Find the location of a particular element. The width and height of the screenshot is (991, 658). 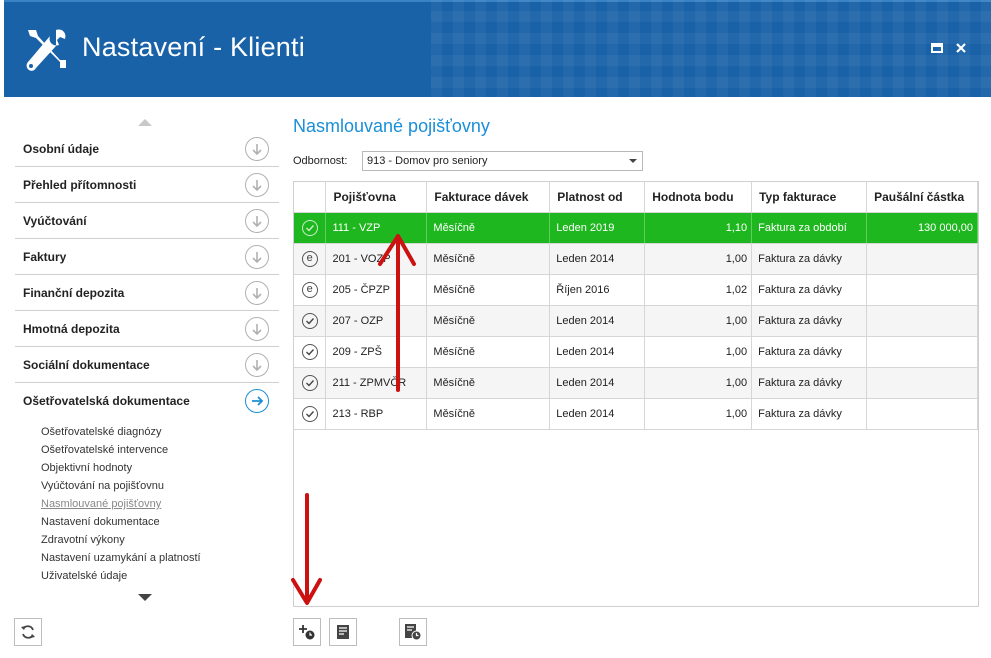

sidebar-section-label: Hmotná depozita is located at coordinates (71, 329).